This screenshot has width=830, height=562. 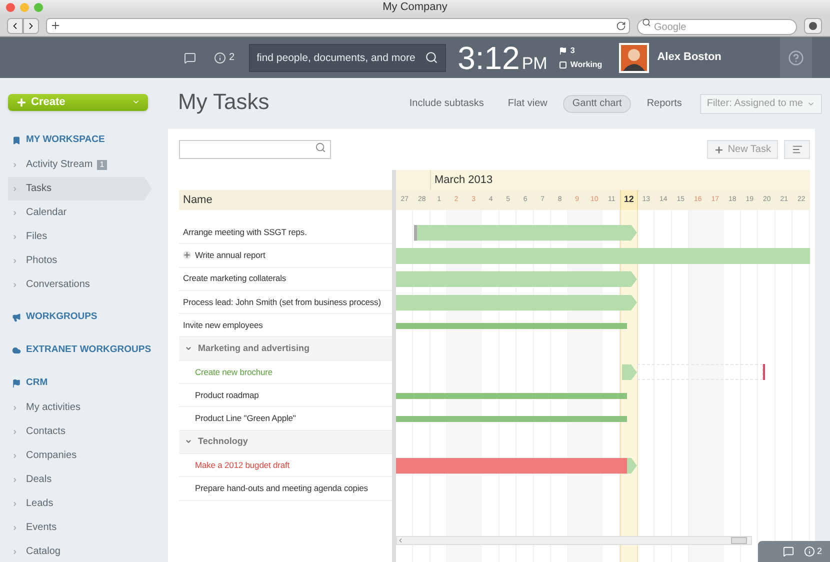 I want to click on expand-icon, so click(x=187, y=255).